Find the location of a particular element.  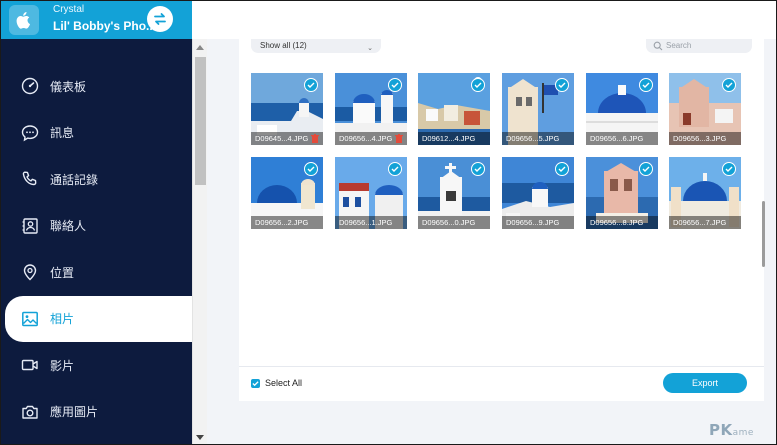

content-scrollbar-thumb is located at coordinates (763, 234).